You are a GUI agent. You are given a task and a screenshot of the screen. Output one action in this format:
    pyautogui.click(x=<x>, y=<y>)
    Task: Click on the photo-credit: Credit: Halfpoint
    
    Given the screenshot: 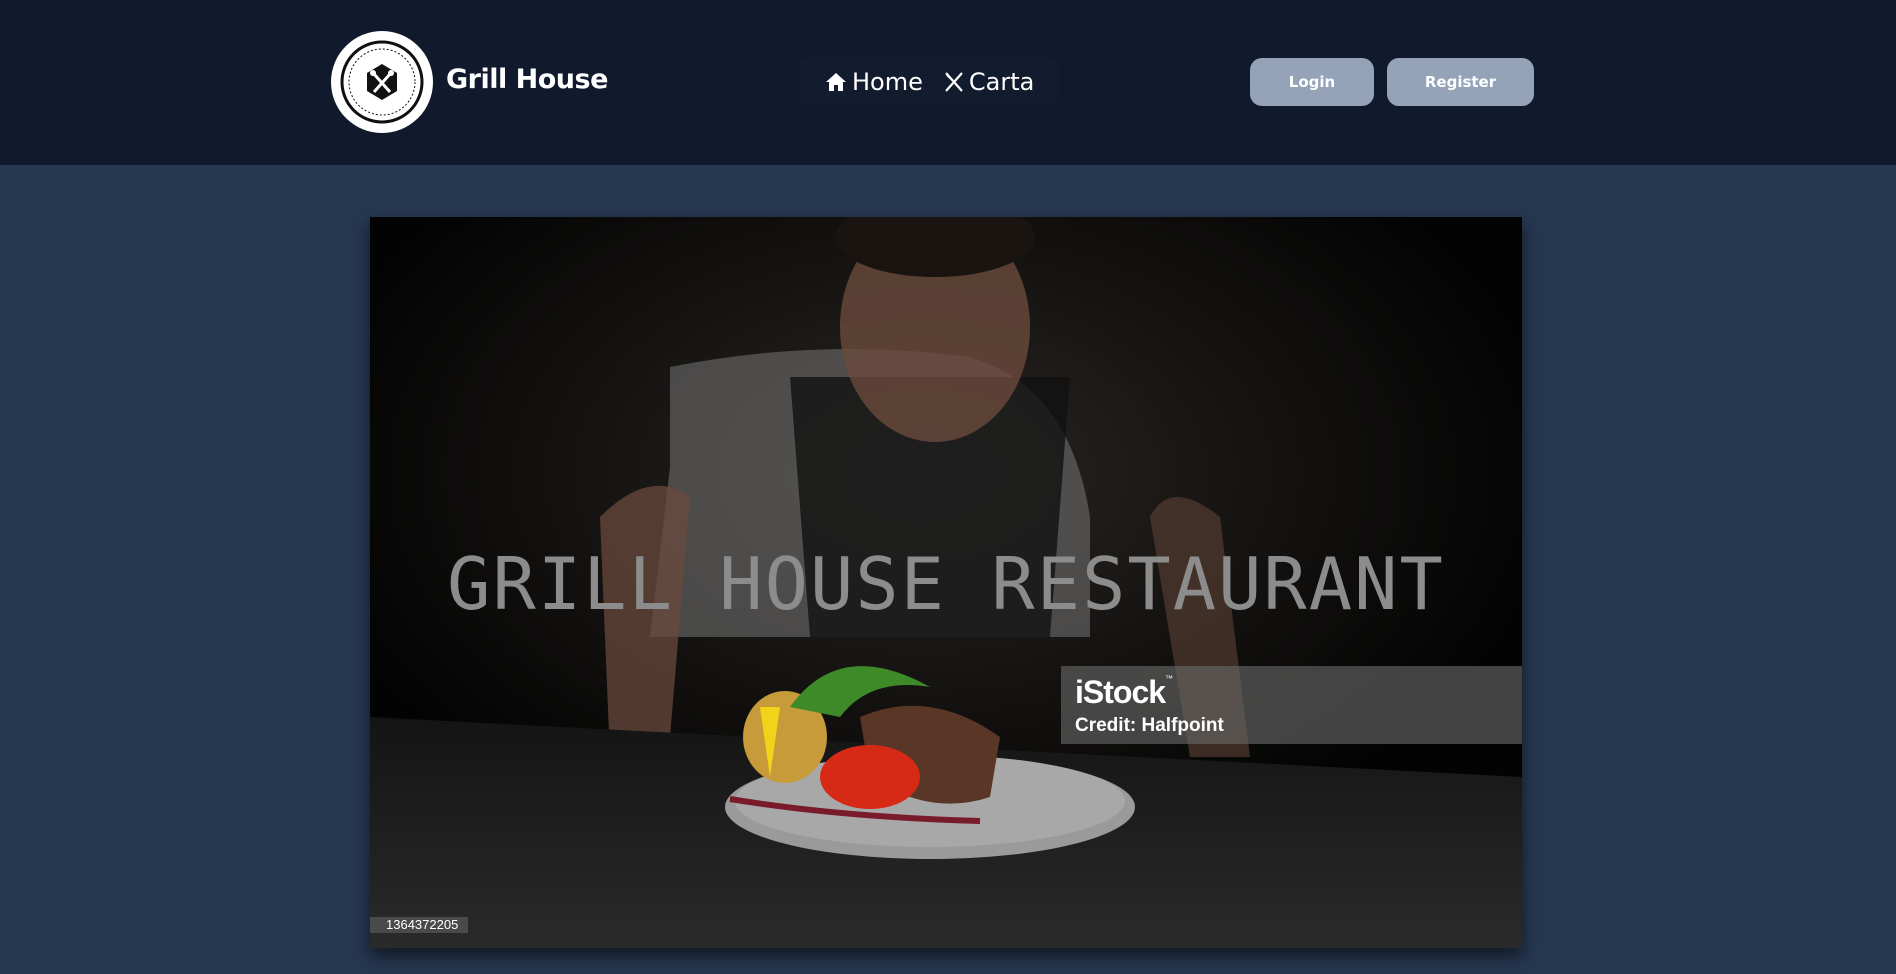 What is the action you would take?
    pyautogui.click(x=1149, y=725)
    